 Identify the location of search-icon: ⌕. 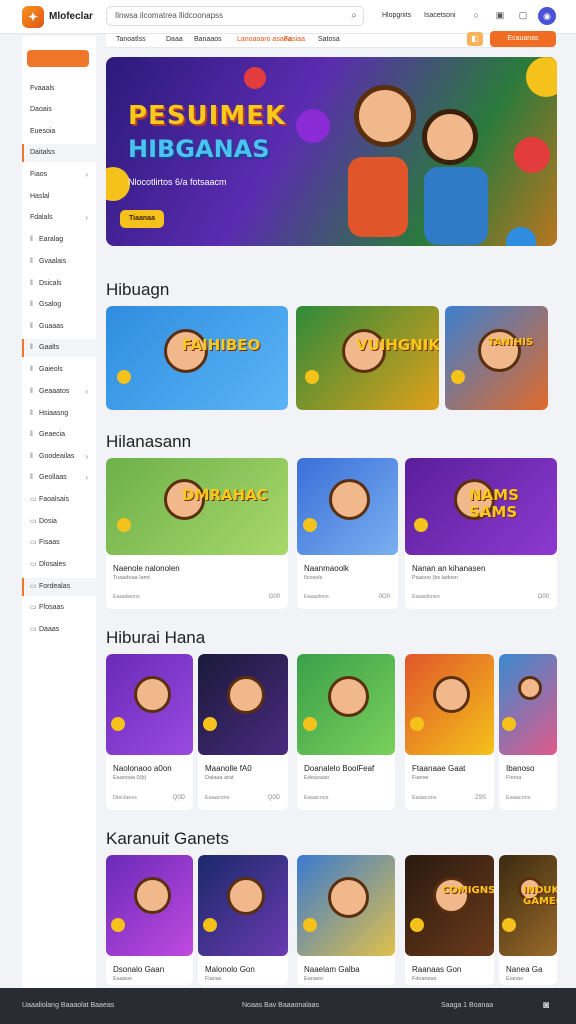
(354, 15).